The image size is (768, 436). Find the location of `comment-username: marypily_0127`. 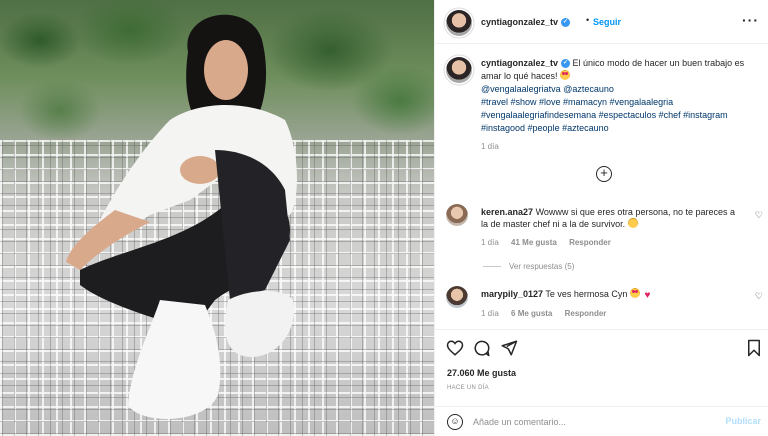

comment-username: marypily_0127 is located at coordinates (512, 294).